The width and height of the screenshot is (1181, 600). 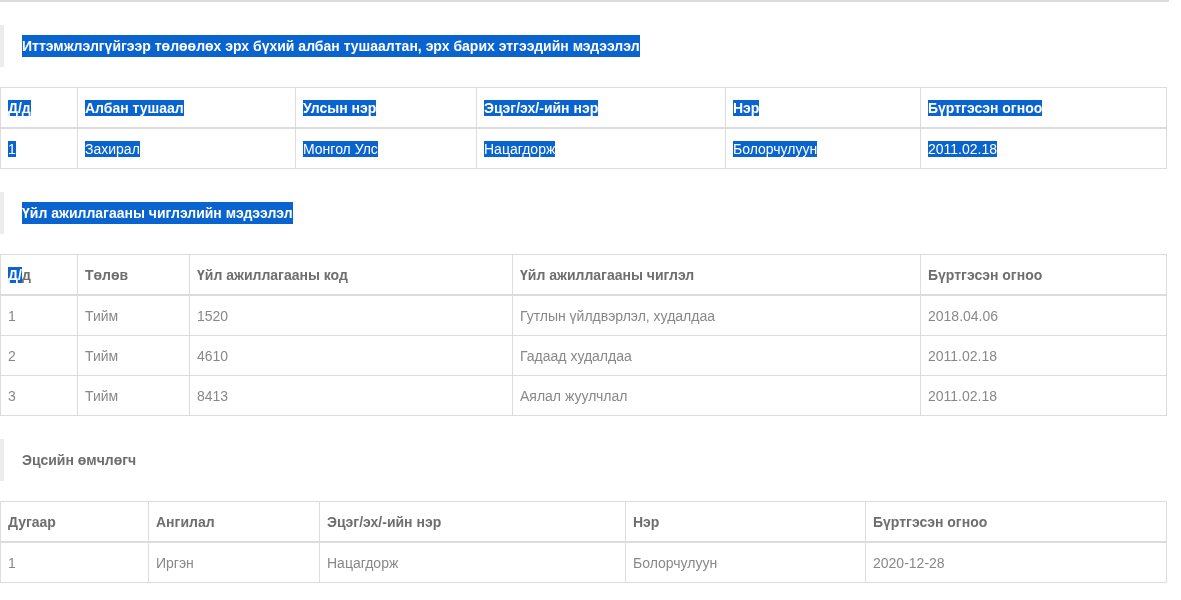 What do you see at coordinates (574, 395) in the screenshot?
I see `table-cell-text: Аялал жуулчлал` at bounding box center [574, 395].